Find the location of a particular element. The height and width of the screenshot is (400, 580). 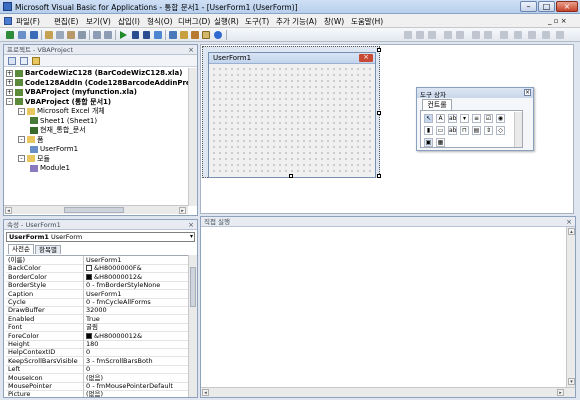

maximize-button: □ is located at coordinates (546, 6).